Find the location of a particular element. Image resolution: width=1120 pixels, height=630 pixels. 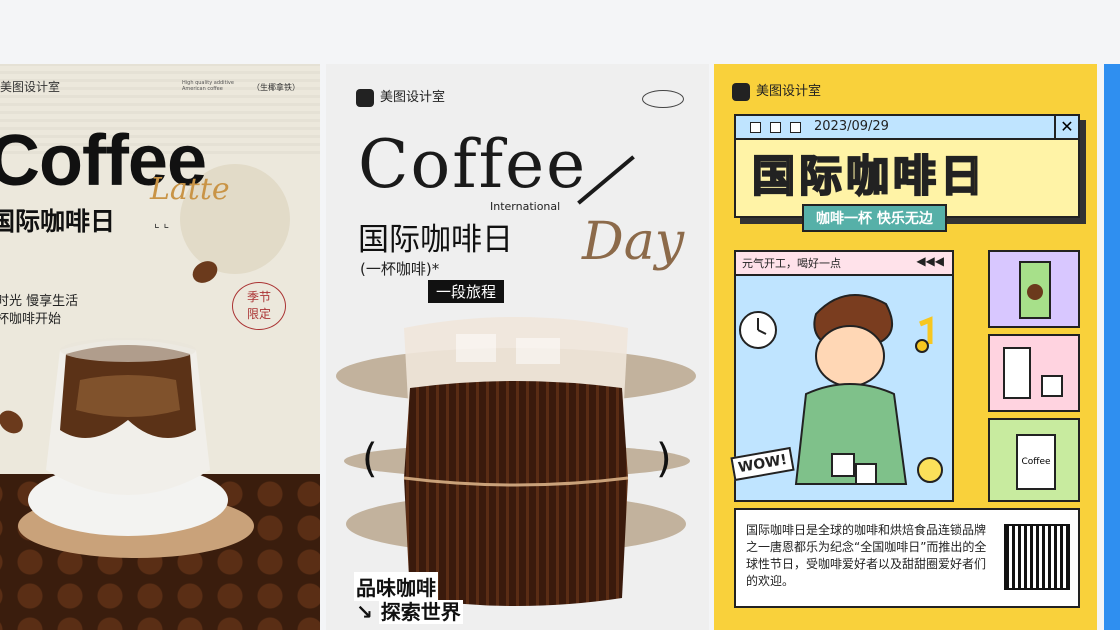

paren-left: ( is located at coordinates (370, 459).